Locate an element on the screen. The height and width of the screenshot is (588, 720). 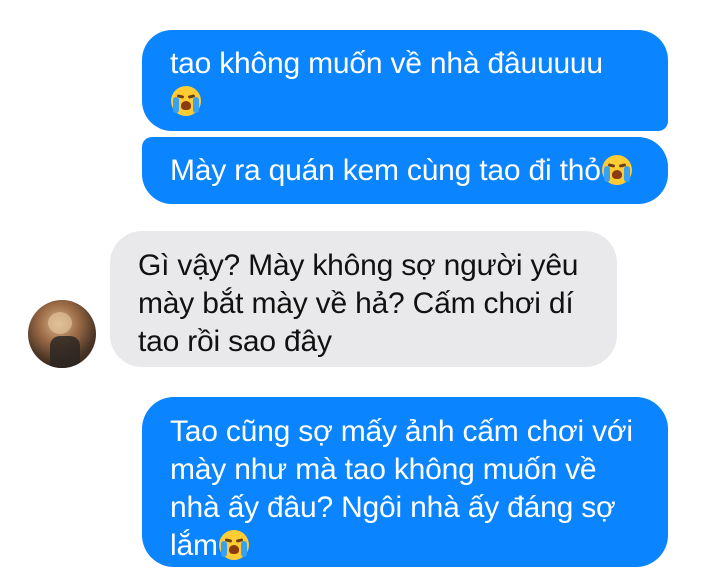
message-text: tao rồi sao đây is located at coordinates (235, 341).